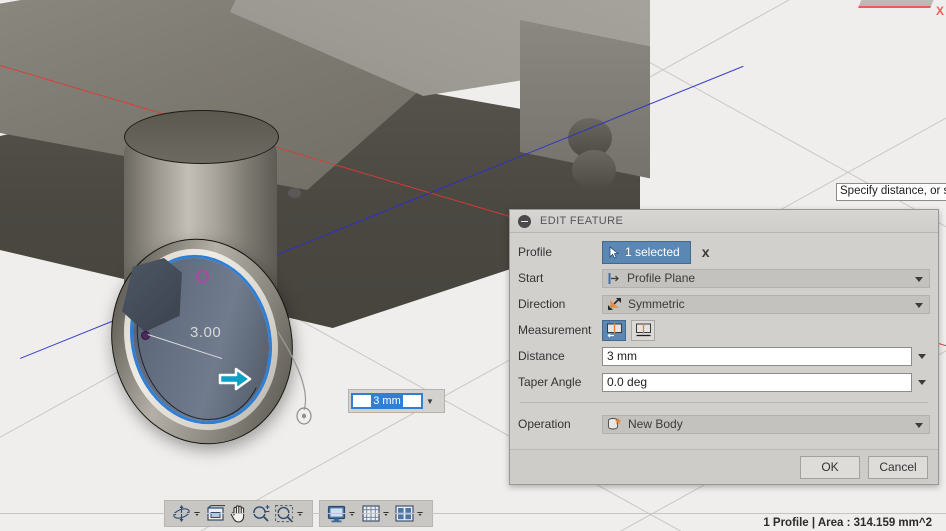 The width and height of the screenshot is (946, 531). What do you see at coordinates (939, 11) in the screenshot?
I see `view-cube-x-label: X` at bounding box center [939, 11].